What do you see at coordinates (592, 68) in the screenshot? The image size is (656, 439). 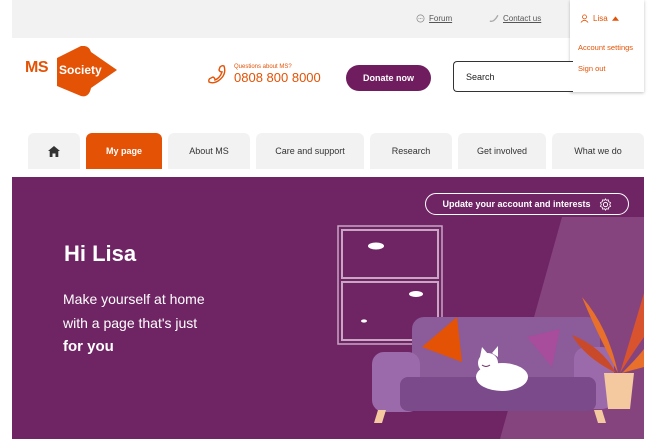 I see `sign-out-link: Sign out` at bounding box center [592, 68].